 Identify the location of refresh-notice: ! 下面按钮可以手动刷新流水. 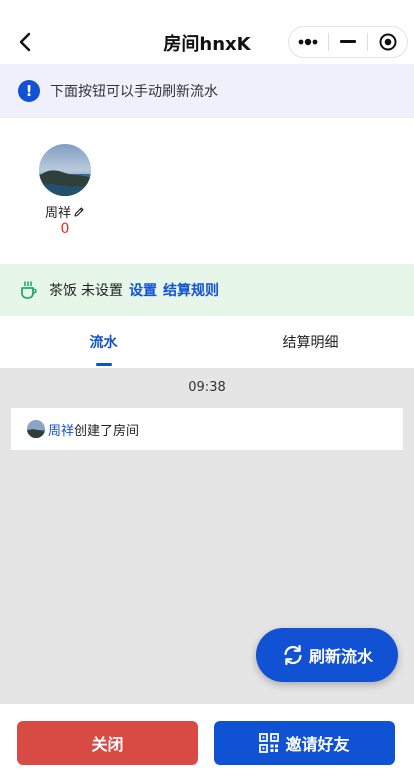
(207, 91).